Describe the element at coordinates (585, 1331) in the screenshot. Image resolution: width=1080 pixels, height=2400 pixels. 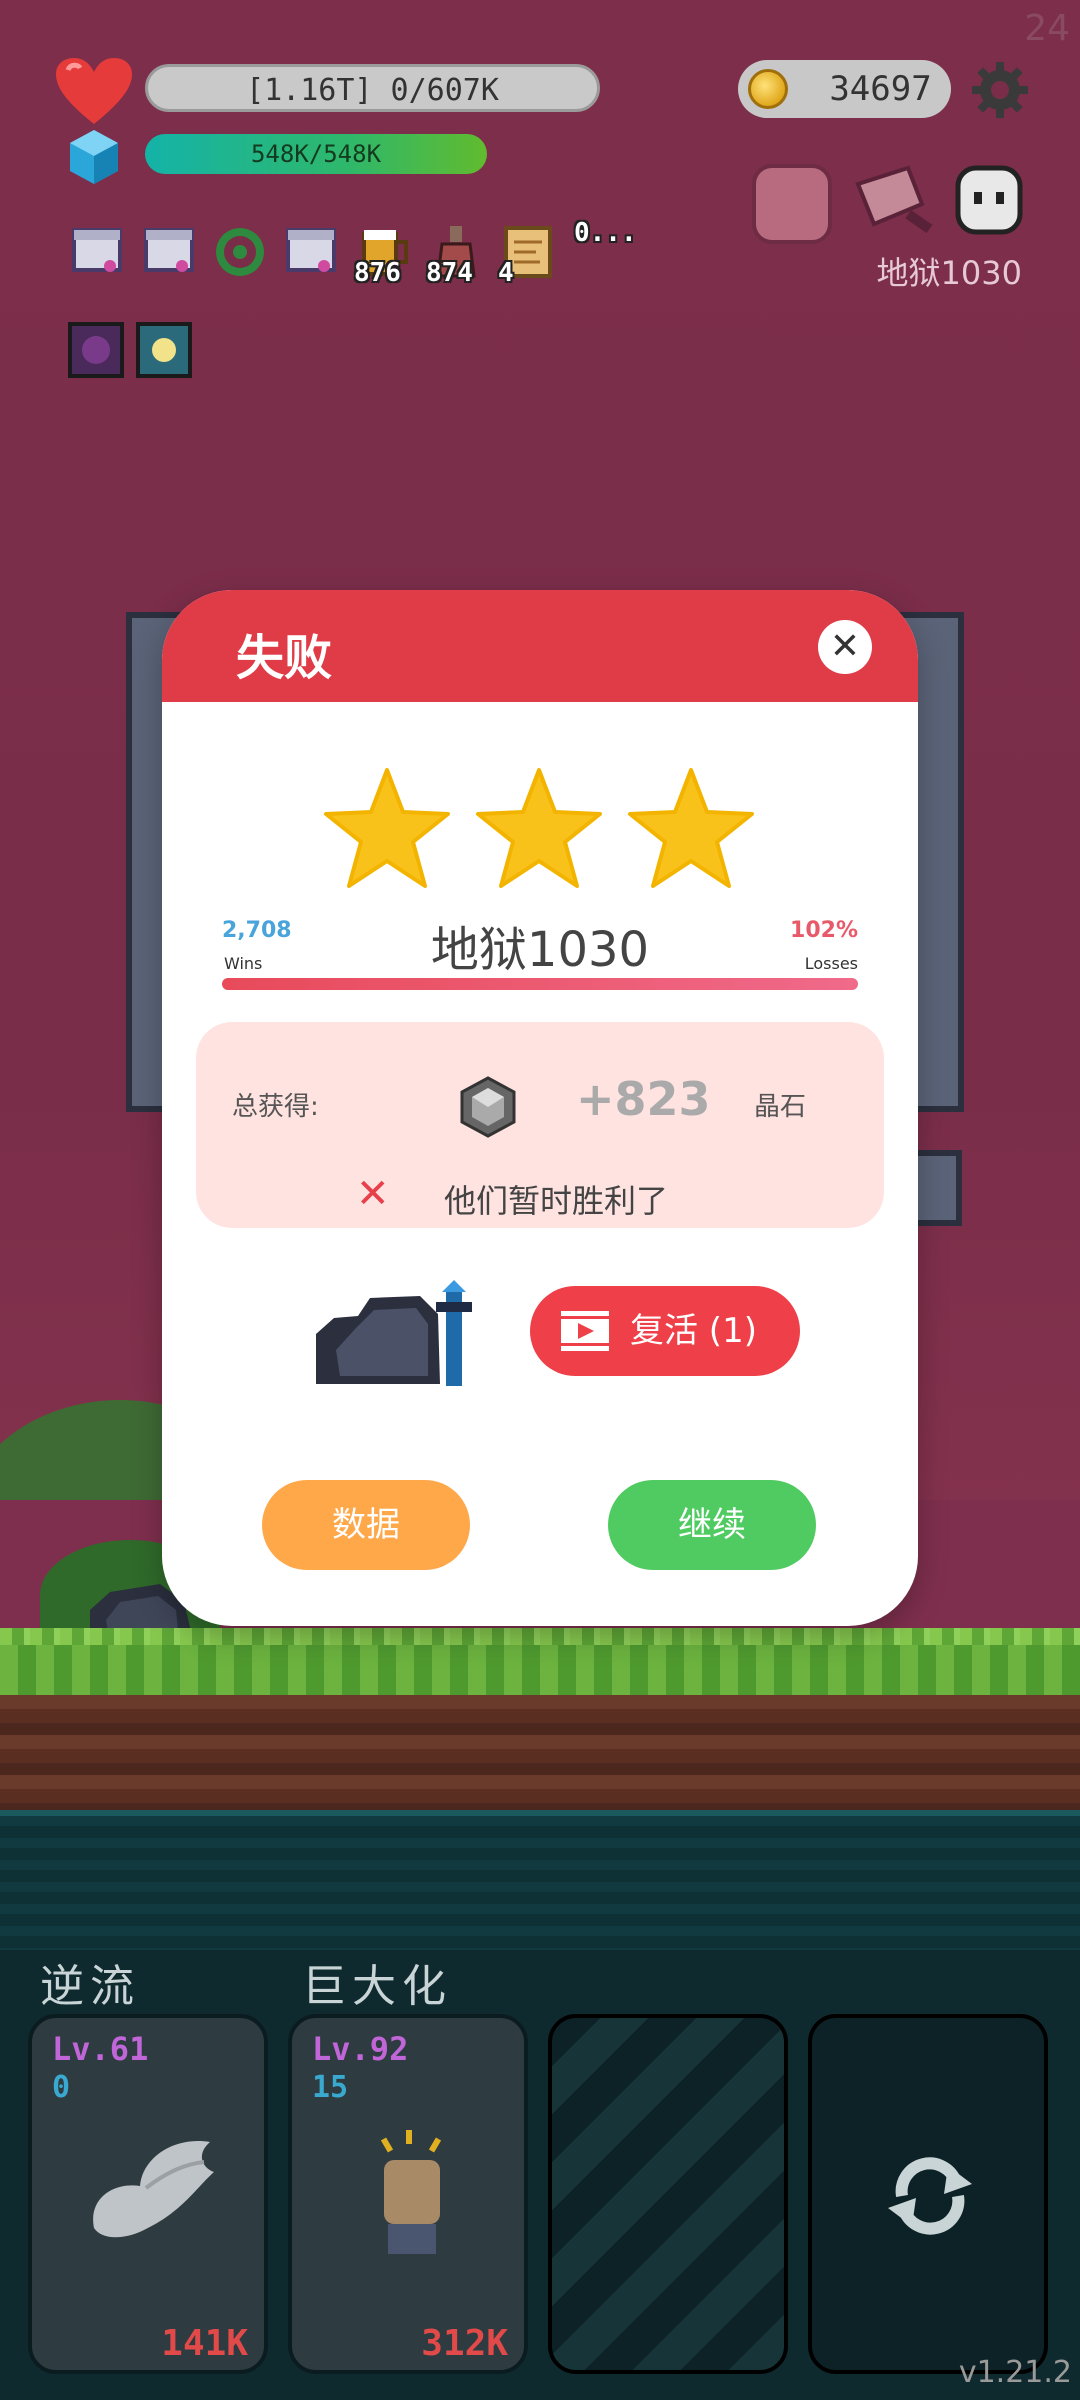
I see `video-ad-icon` at that location.